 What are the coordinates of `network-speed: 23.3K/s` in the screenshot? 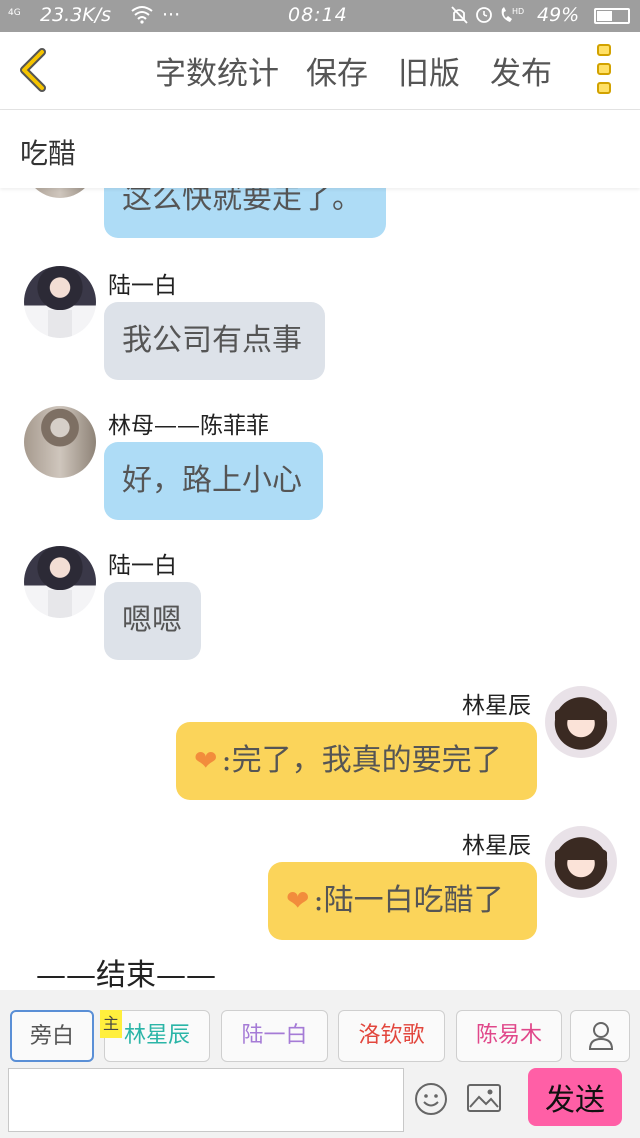 It's located at (76, 15).